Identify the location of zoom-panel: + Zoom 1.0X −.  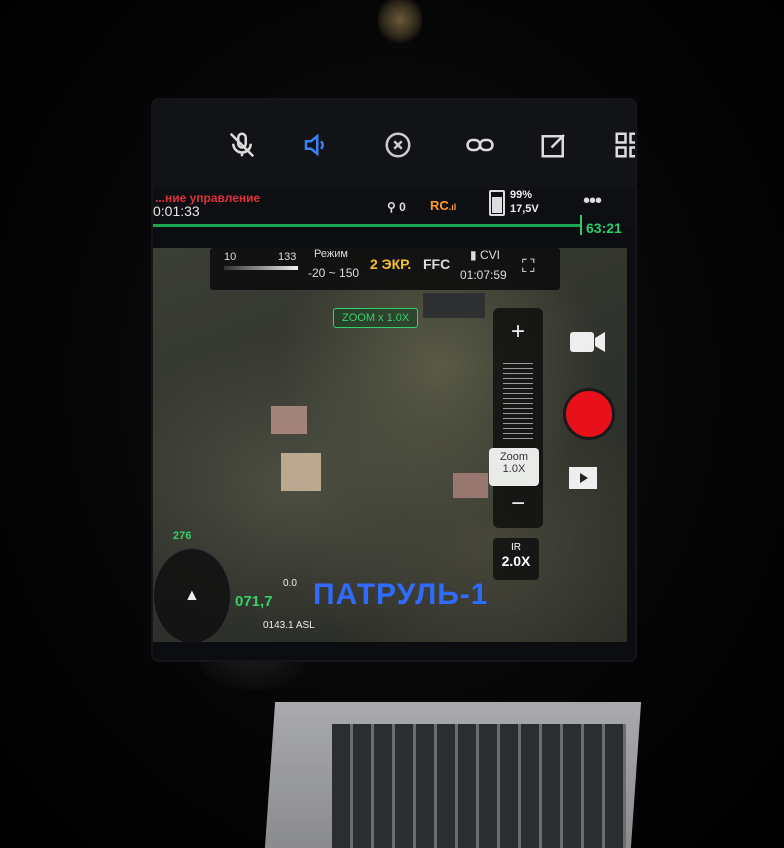
(516, 418).